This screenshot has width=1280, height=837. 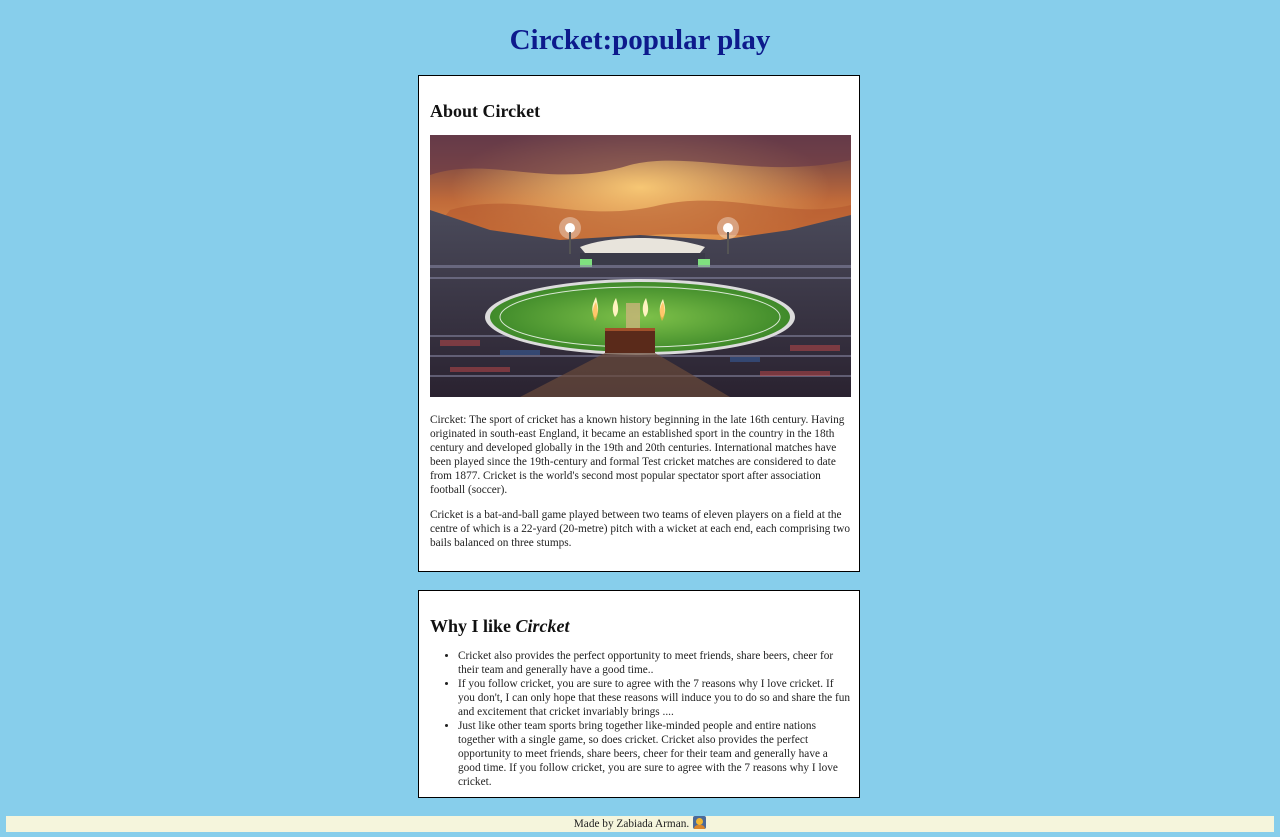 I want to click on footer: Made by Zabiada Arman., so click(x=640, y=824).